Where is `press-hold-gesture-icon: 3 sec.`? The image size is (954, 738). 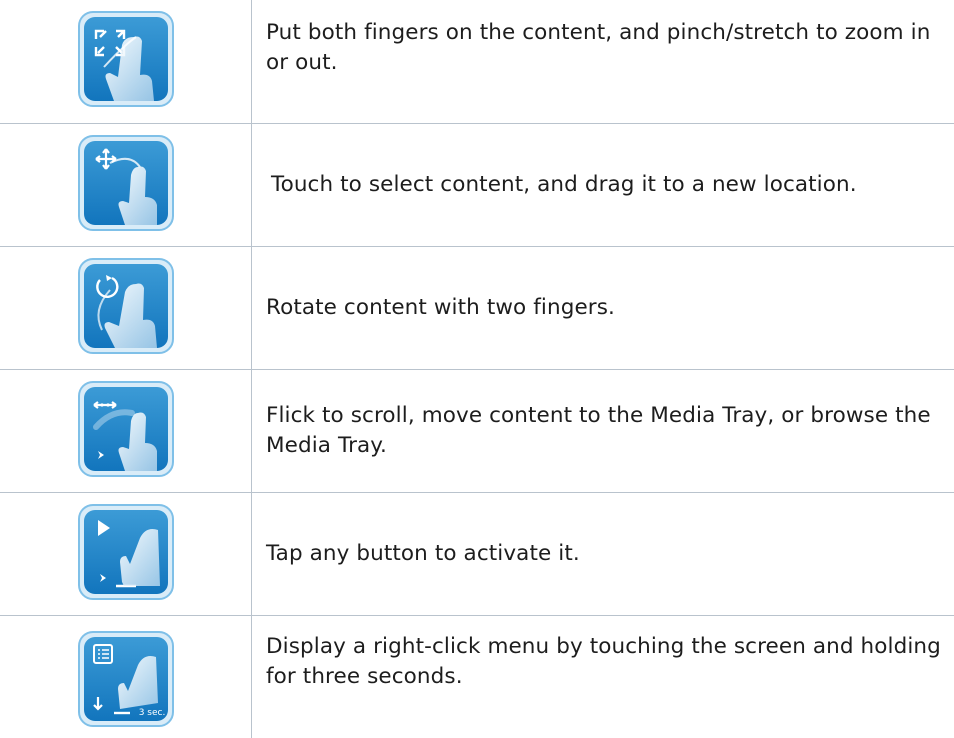
press-hold-gesture-icon: 3 sec. is located at coordinates (126, 679).